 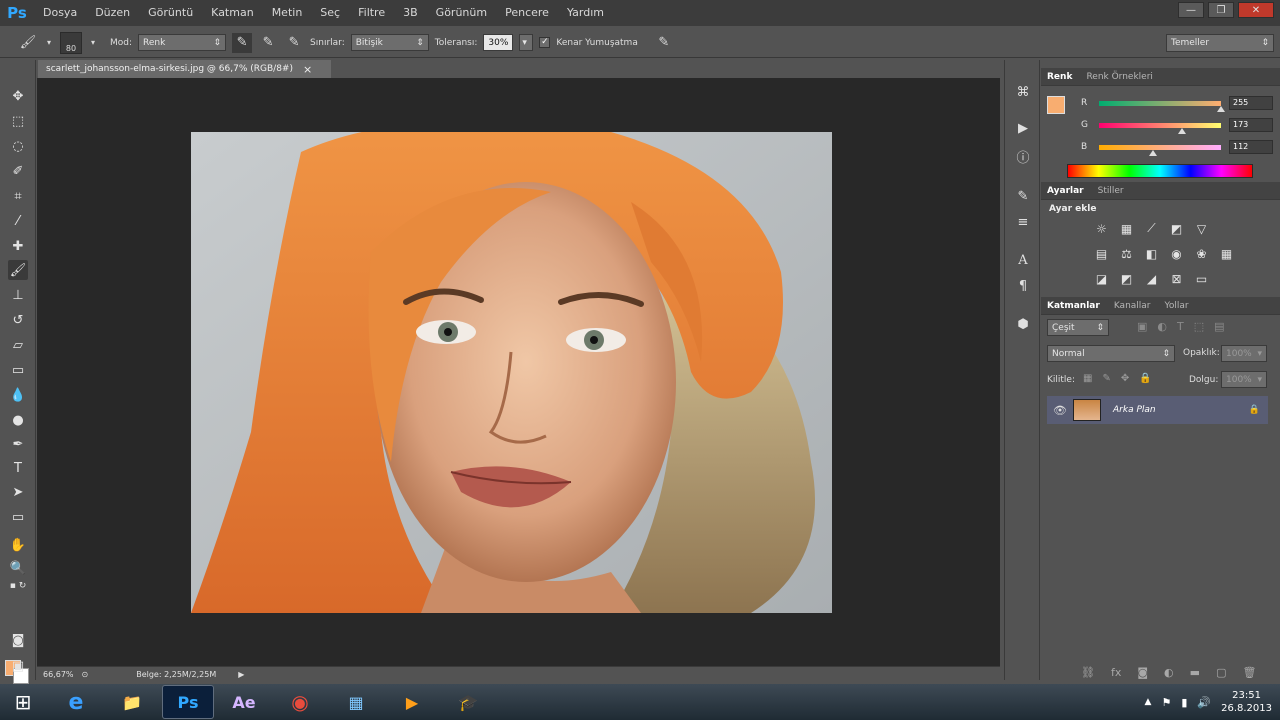 What do you see at coordinates (1125, 378) in the screenshot?
I see `lock-position-icon: ✥` at bounding box center [1125, 378].